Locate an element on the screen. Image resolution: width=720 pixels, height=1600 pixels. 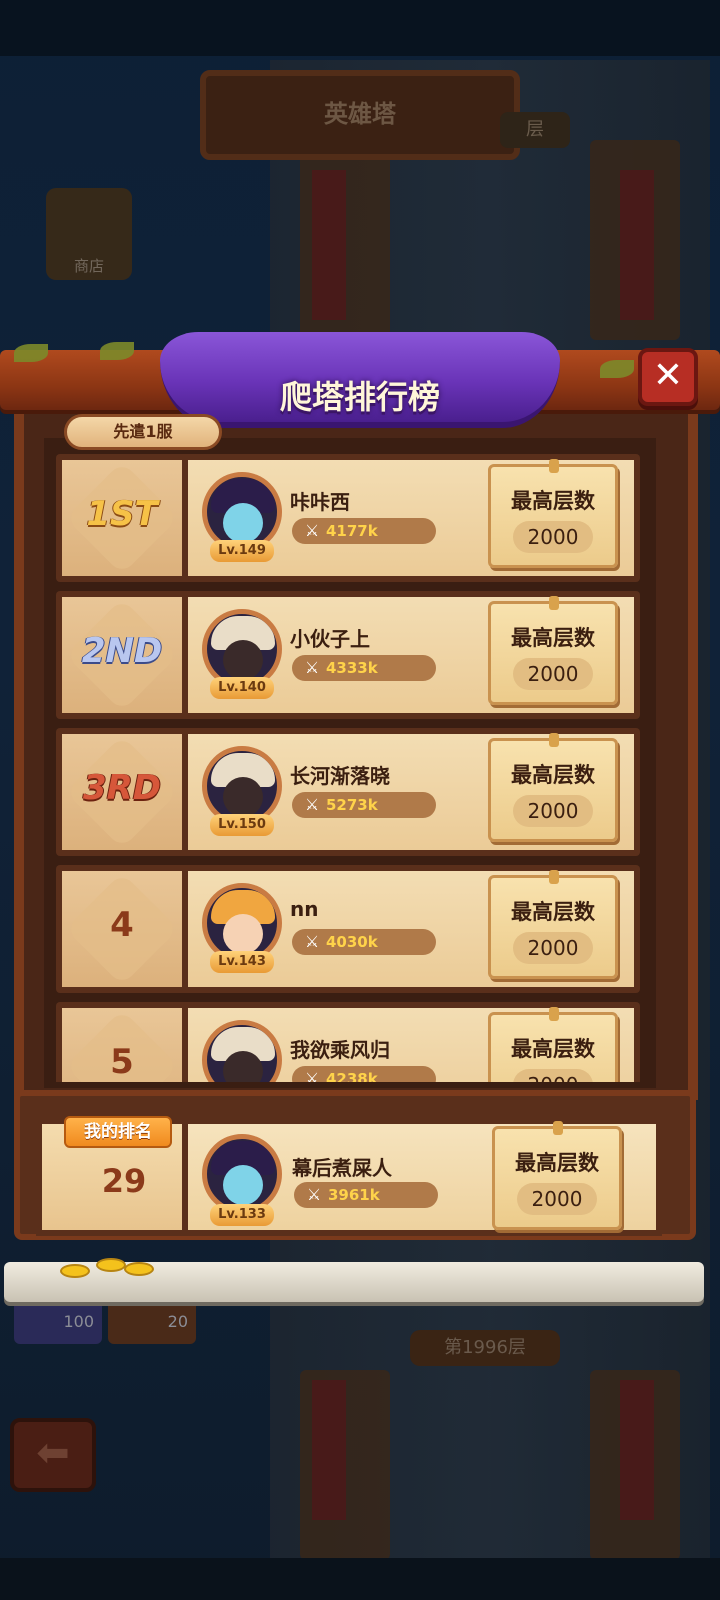
level-badge: Lv.150 is located at coordinates (242, 825).